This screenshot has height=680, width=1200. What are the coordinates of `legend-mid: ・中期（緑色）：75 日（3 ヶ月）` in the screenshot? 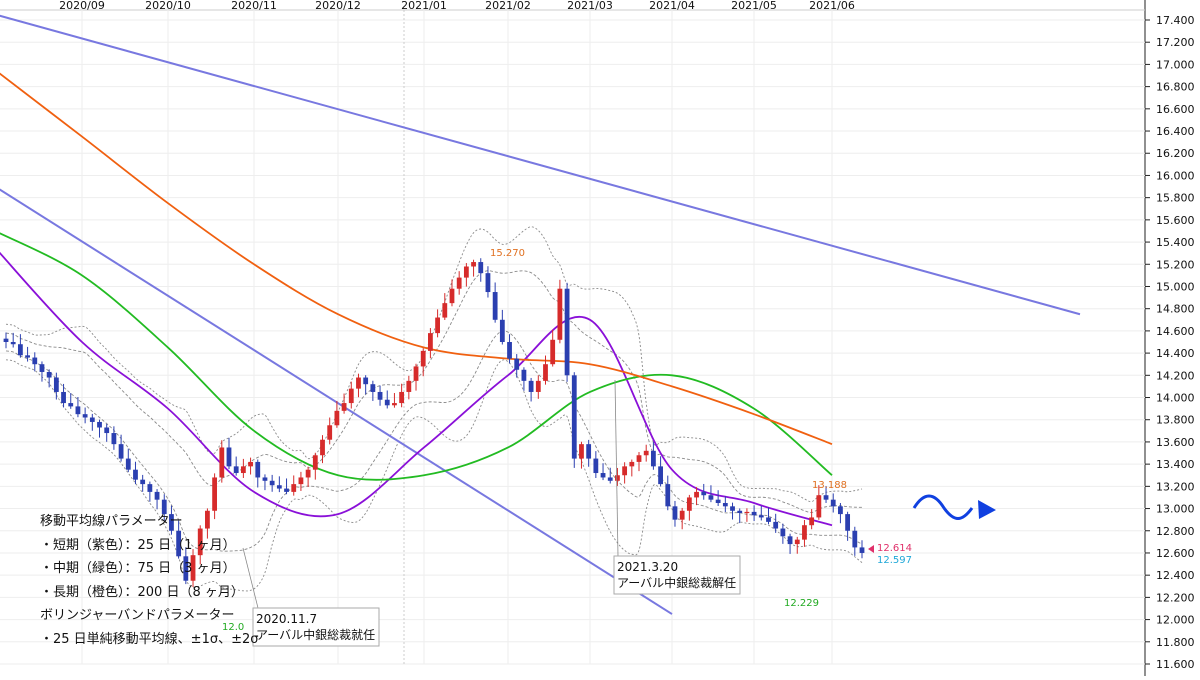 It's located at (138, 568).